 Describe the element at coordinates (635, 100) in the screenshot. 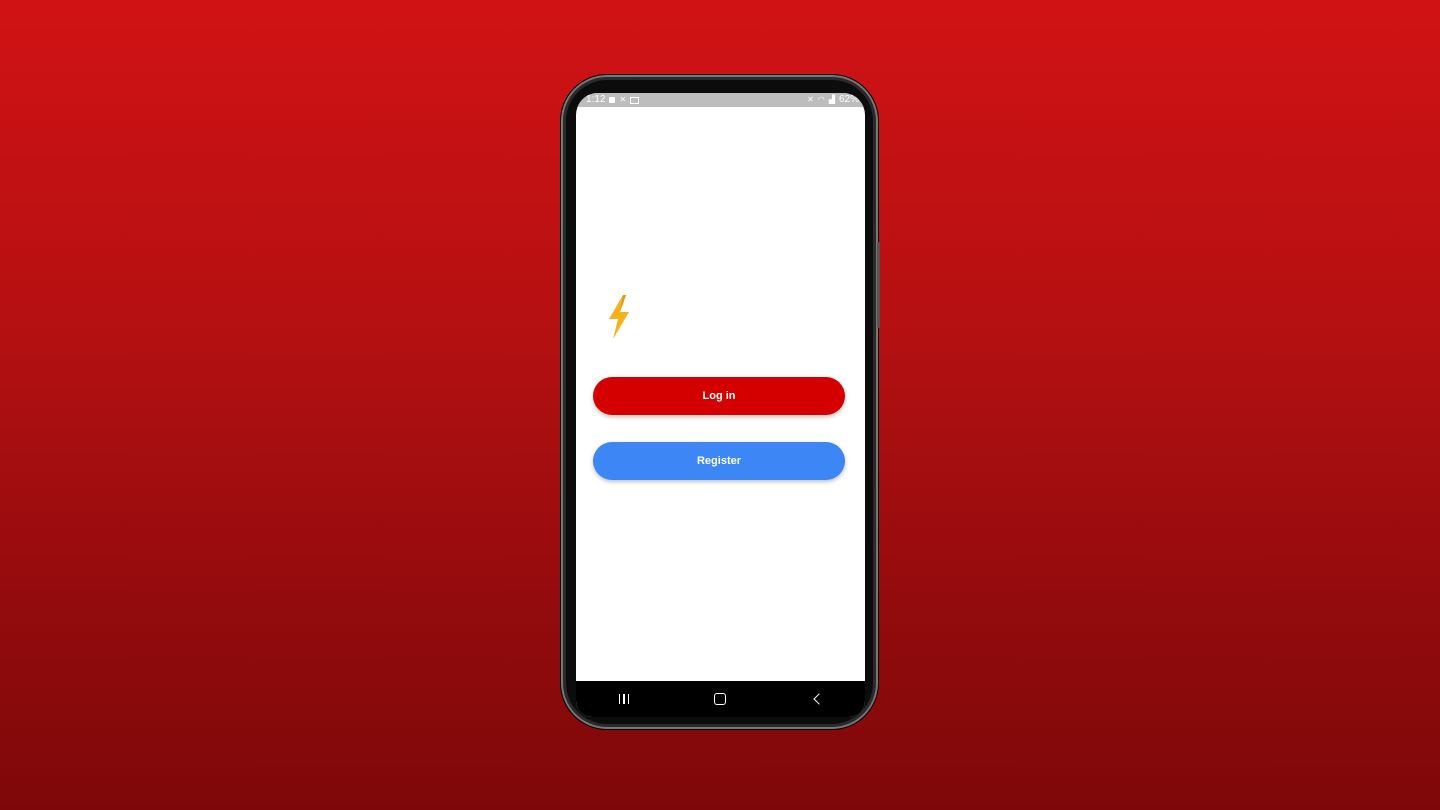

I see `gallery-icon` at that location.